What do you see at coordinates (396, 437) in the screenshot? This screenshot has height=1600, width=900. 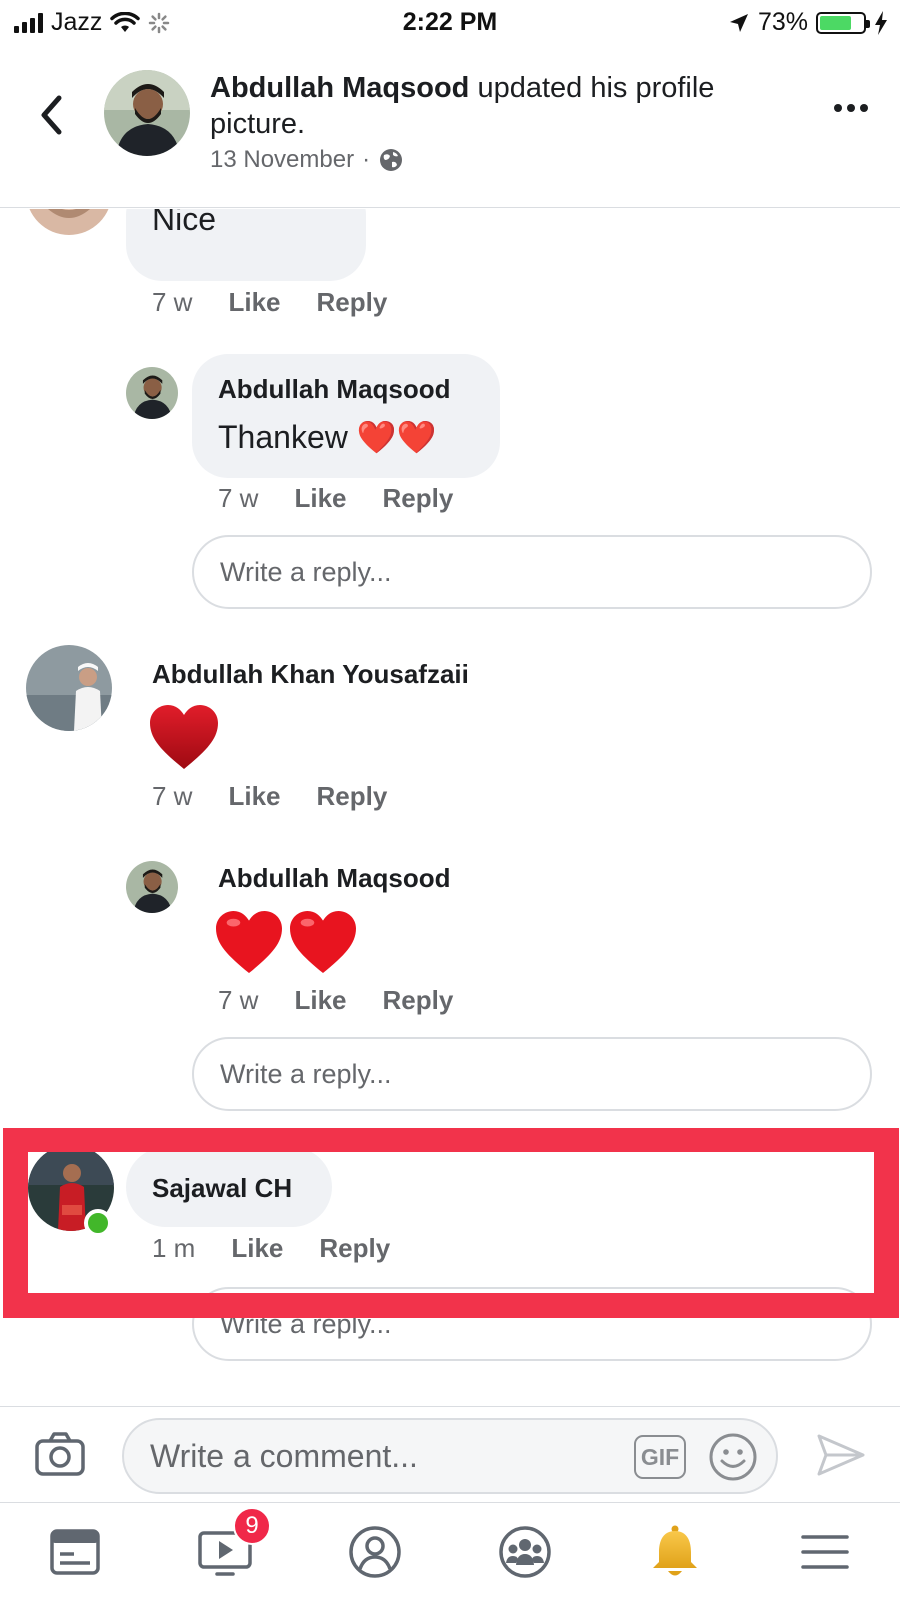 I see `heart-emoji: ❤️❤️` at bounding box center [396, 437].